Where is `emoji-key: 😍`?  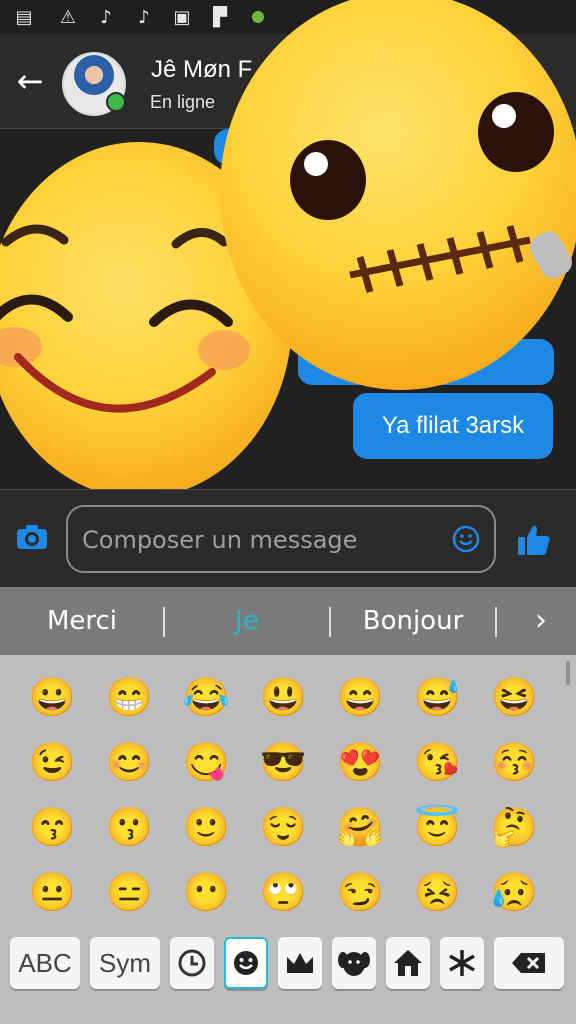 emoji-key: 😍 is located at coordinates (360, 762).